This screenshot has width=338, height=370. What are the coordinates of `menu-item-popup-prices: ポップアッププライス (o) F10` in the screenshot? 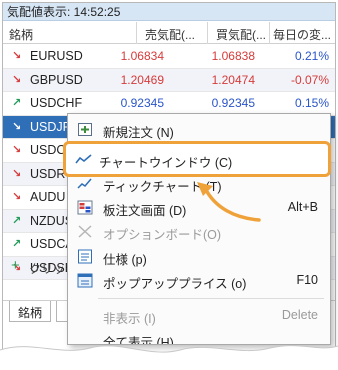 It's located at (199, 280).